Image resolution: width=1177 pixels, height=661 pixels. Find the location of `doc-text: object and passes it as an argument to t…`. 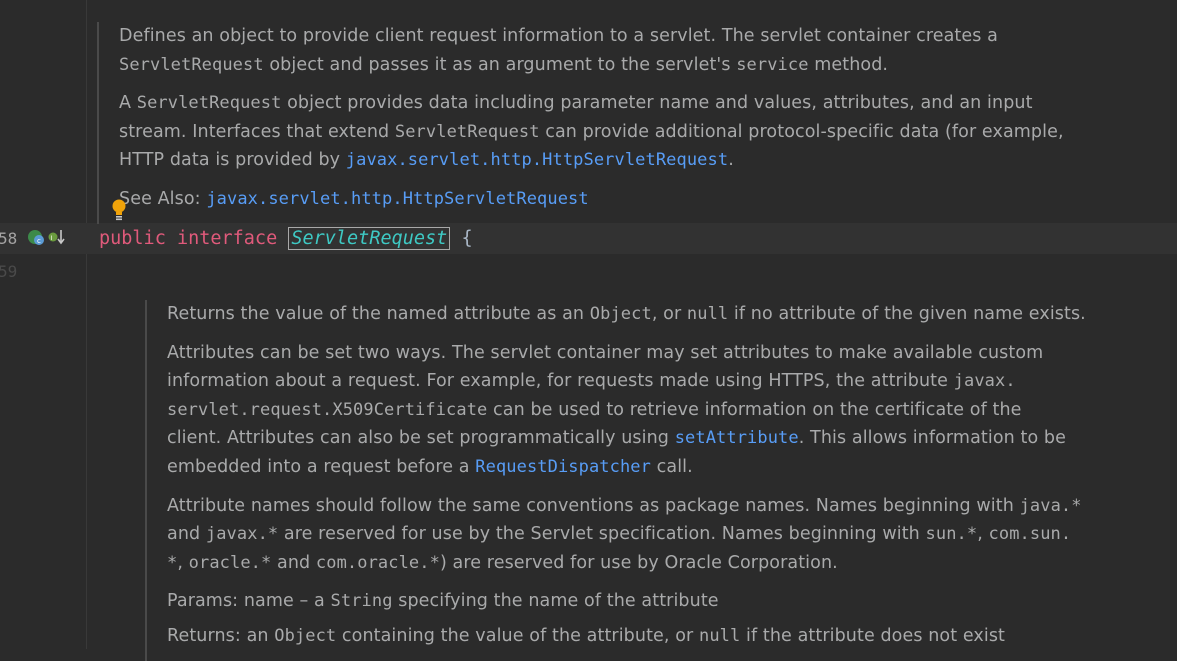

doc-text: object and passes it as an argument to t… is located at coordinates (500, 64).